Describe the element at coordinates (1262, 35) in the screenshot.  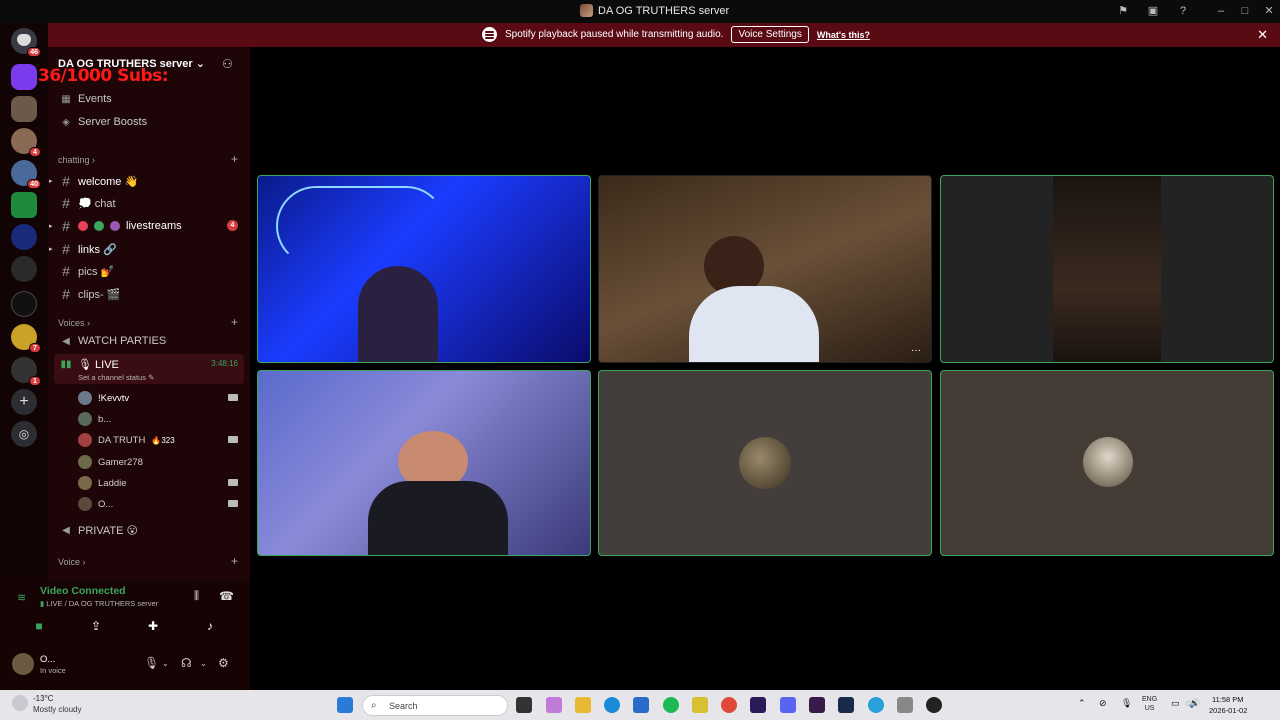
I see `close-icon: ✕` at that location.